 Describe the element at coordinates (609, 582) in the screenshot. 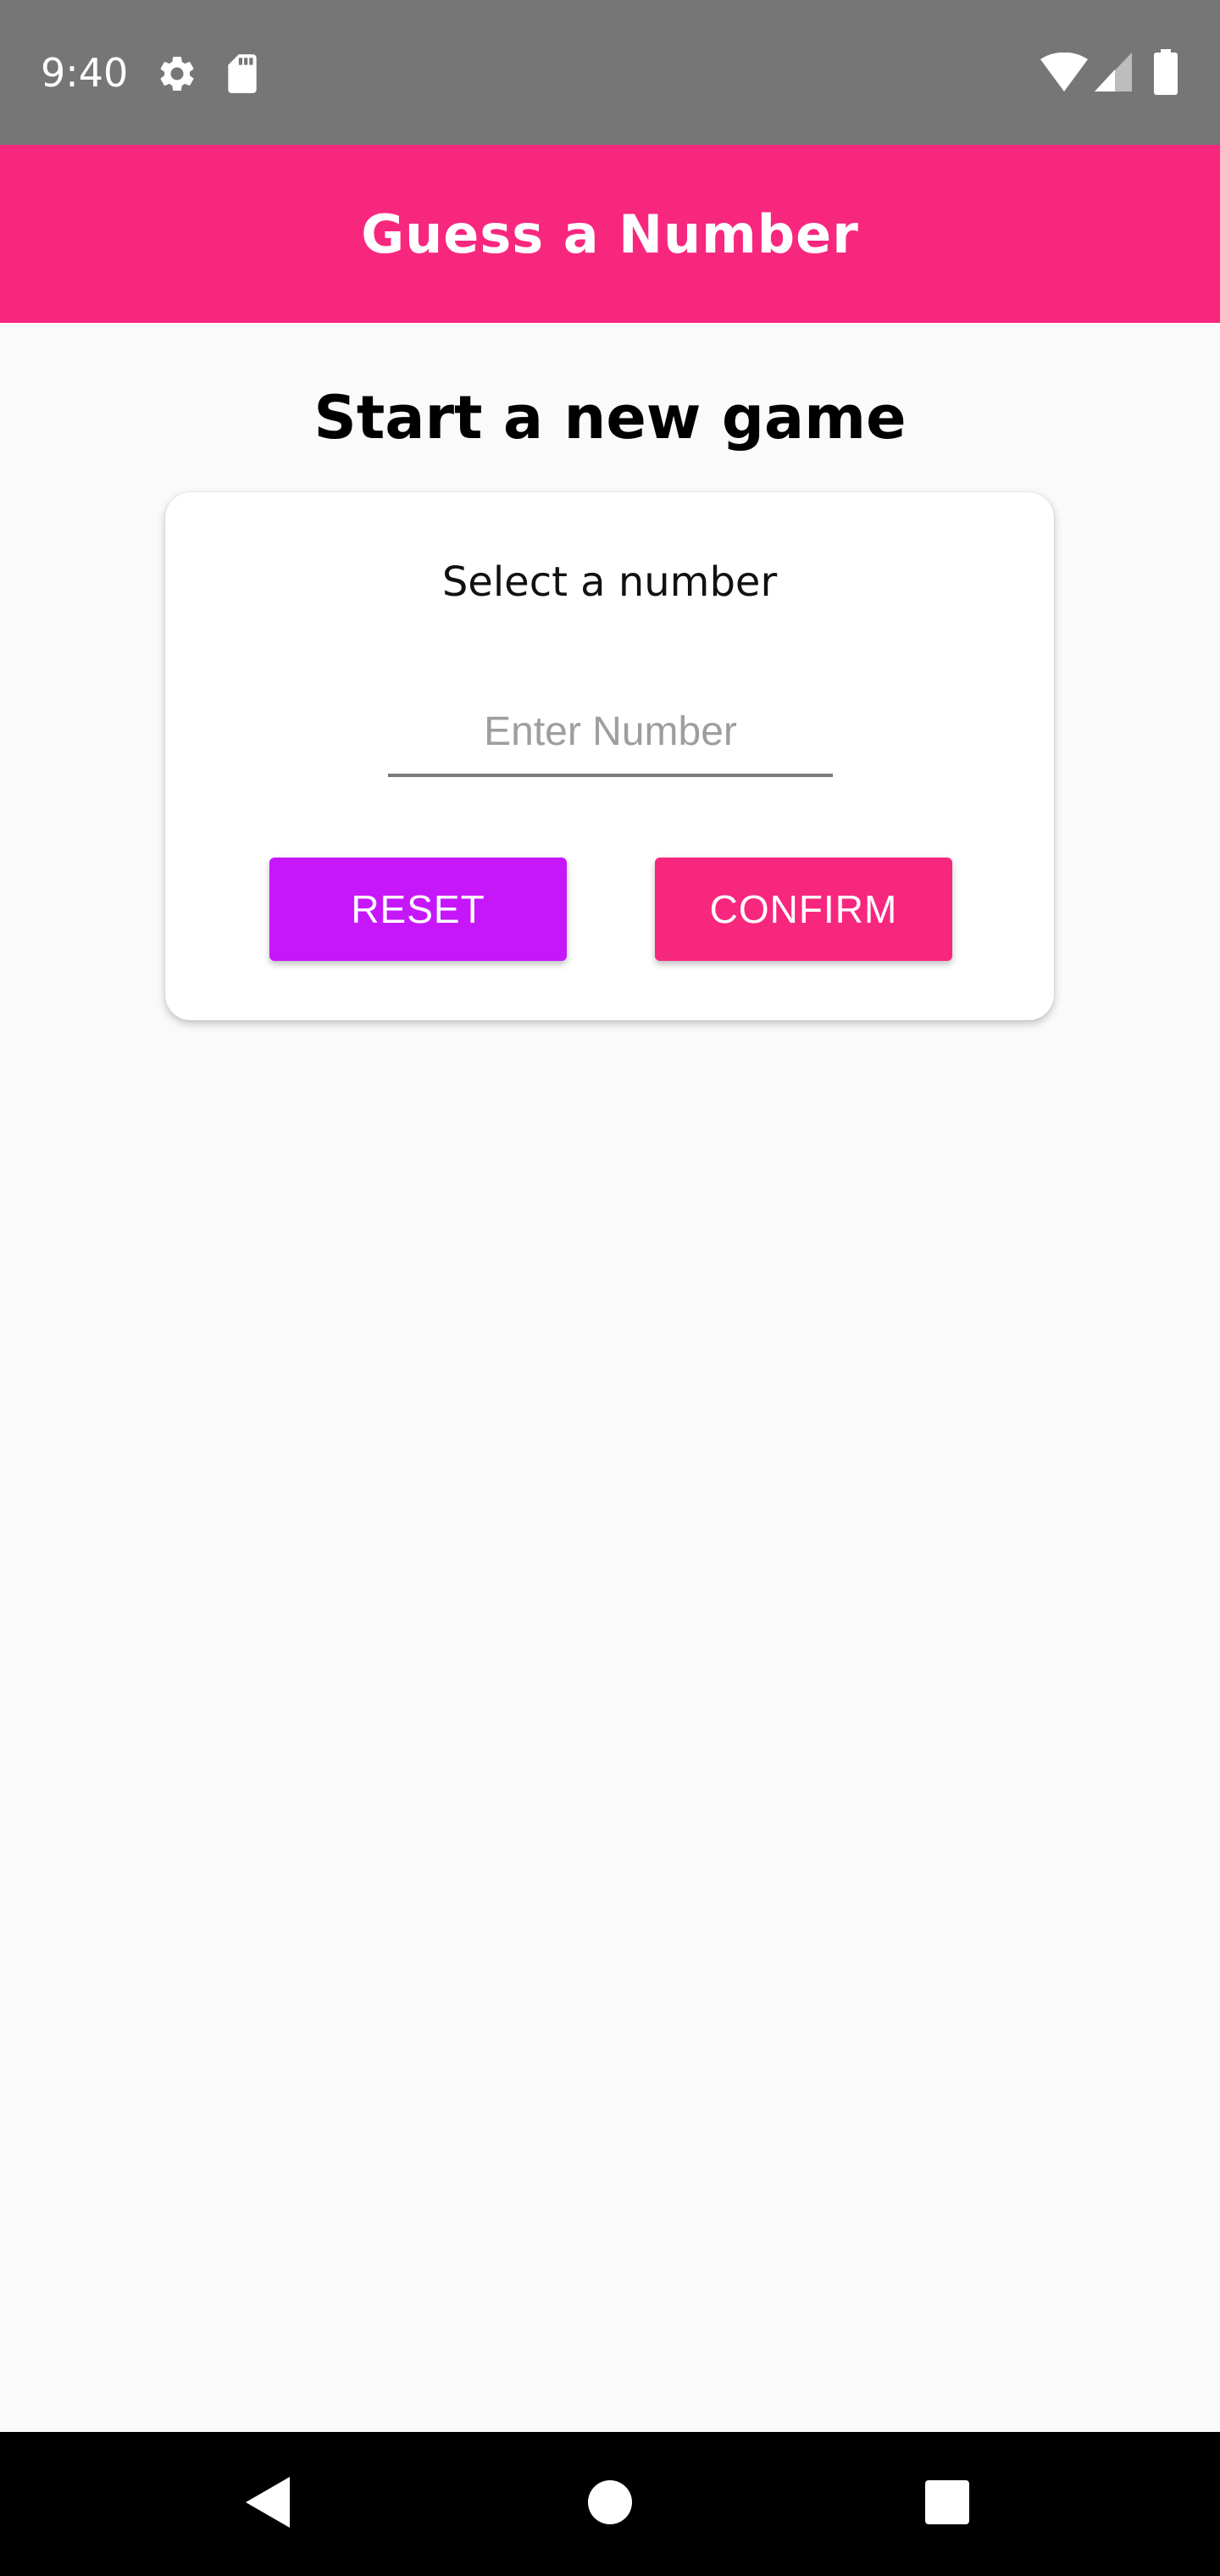

I see `select-number-label: Select a number` at that location.